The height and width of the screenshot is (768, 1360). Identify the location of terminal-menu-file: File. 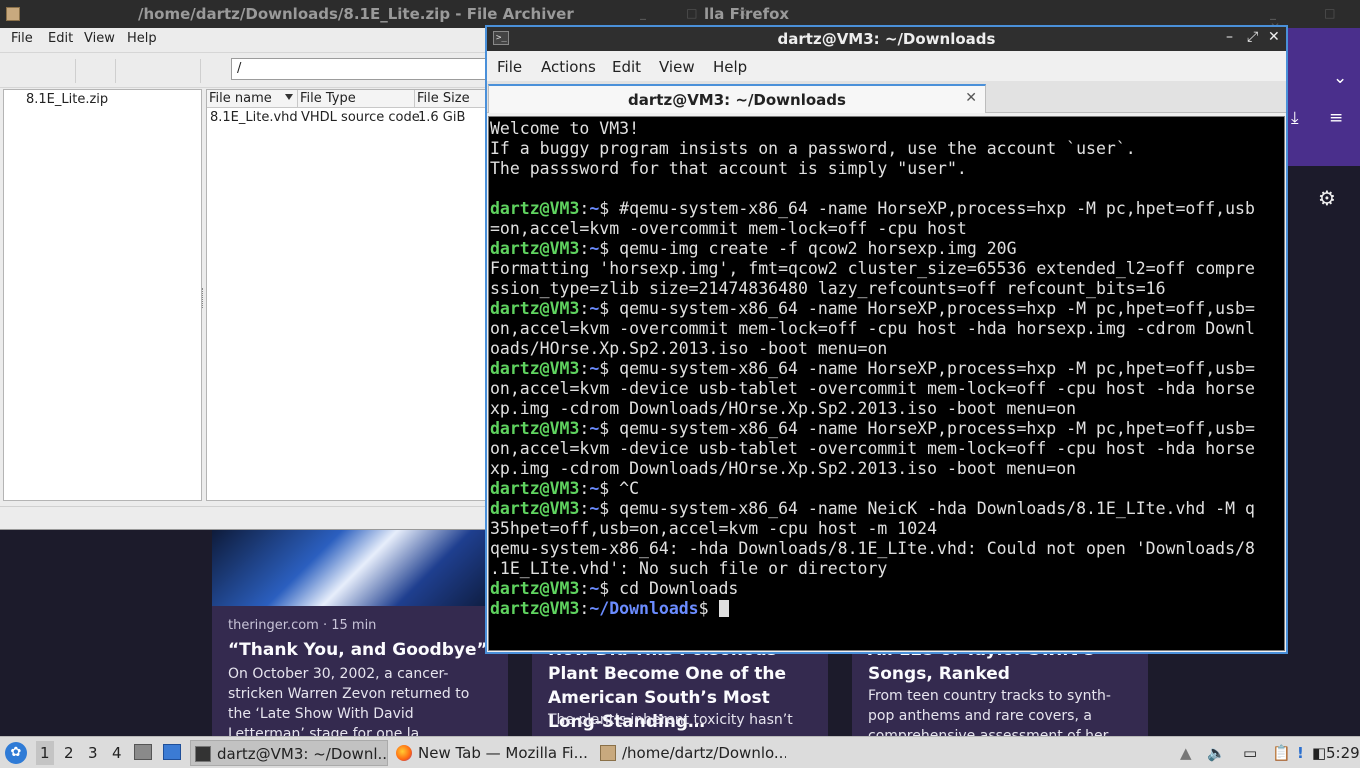
(509, 67).